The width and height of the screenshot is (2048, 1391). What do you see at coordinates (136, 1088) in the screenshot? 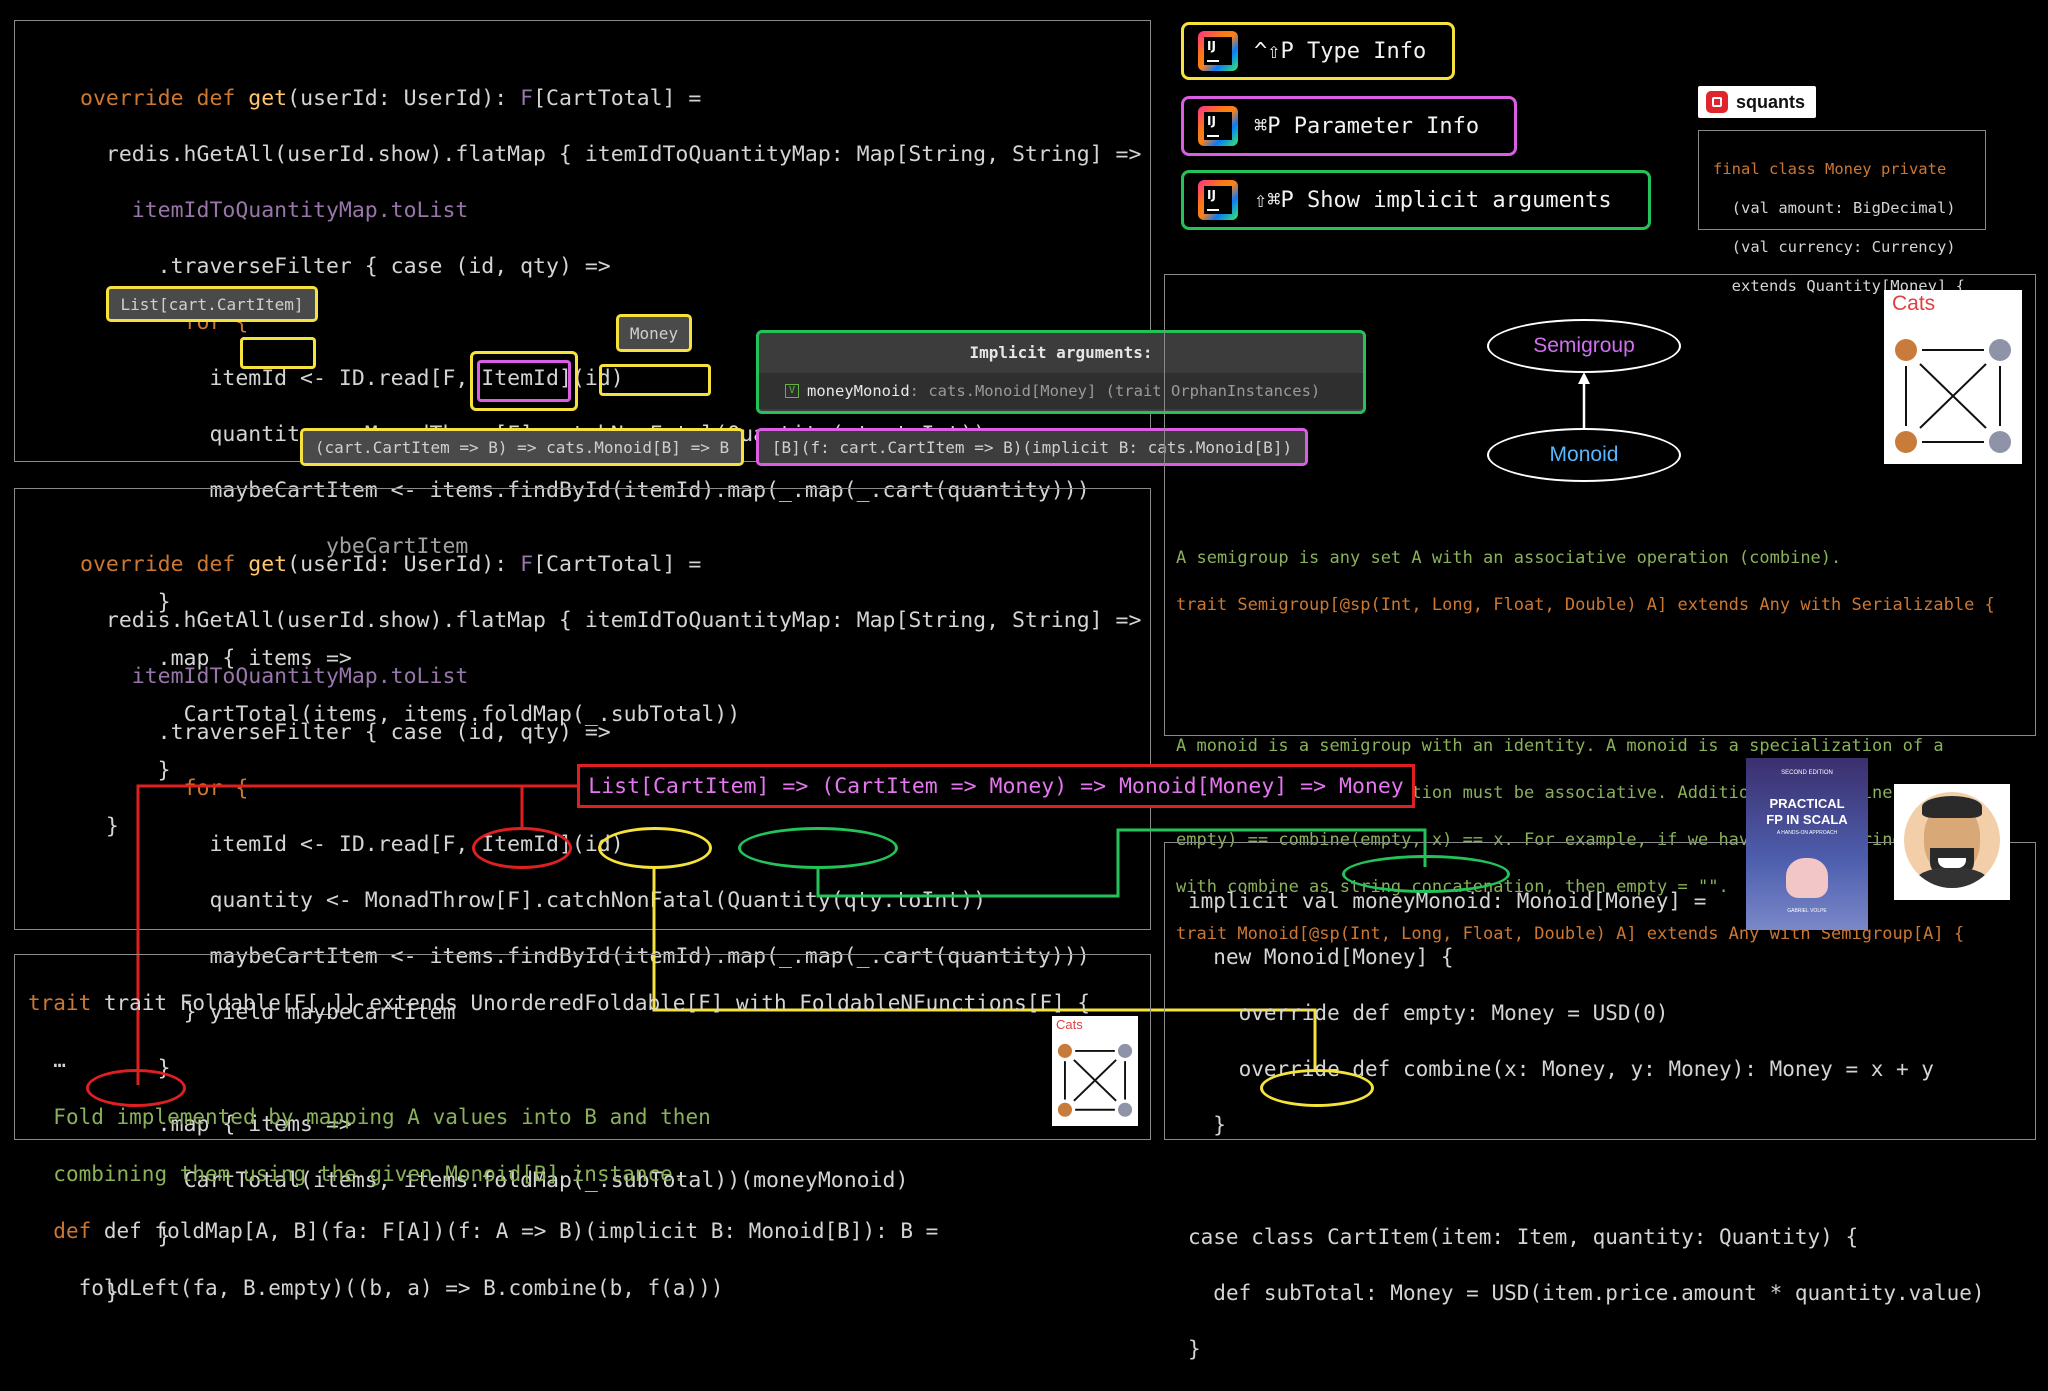
I see `highlight-foldmap-foldable` at bounding box center [136, 1088].